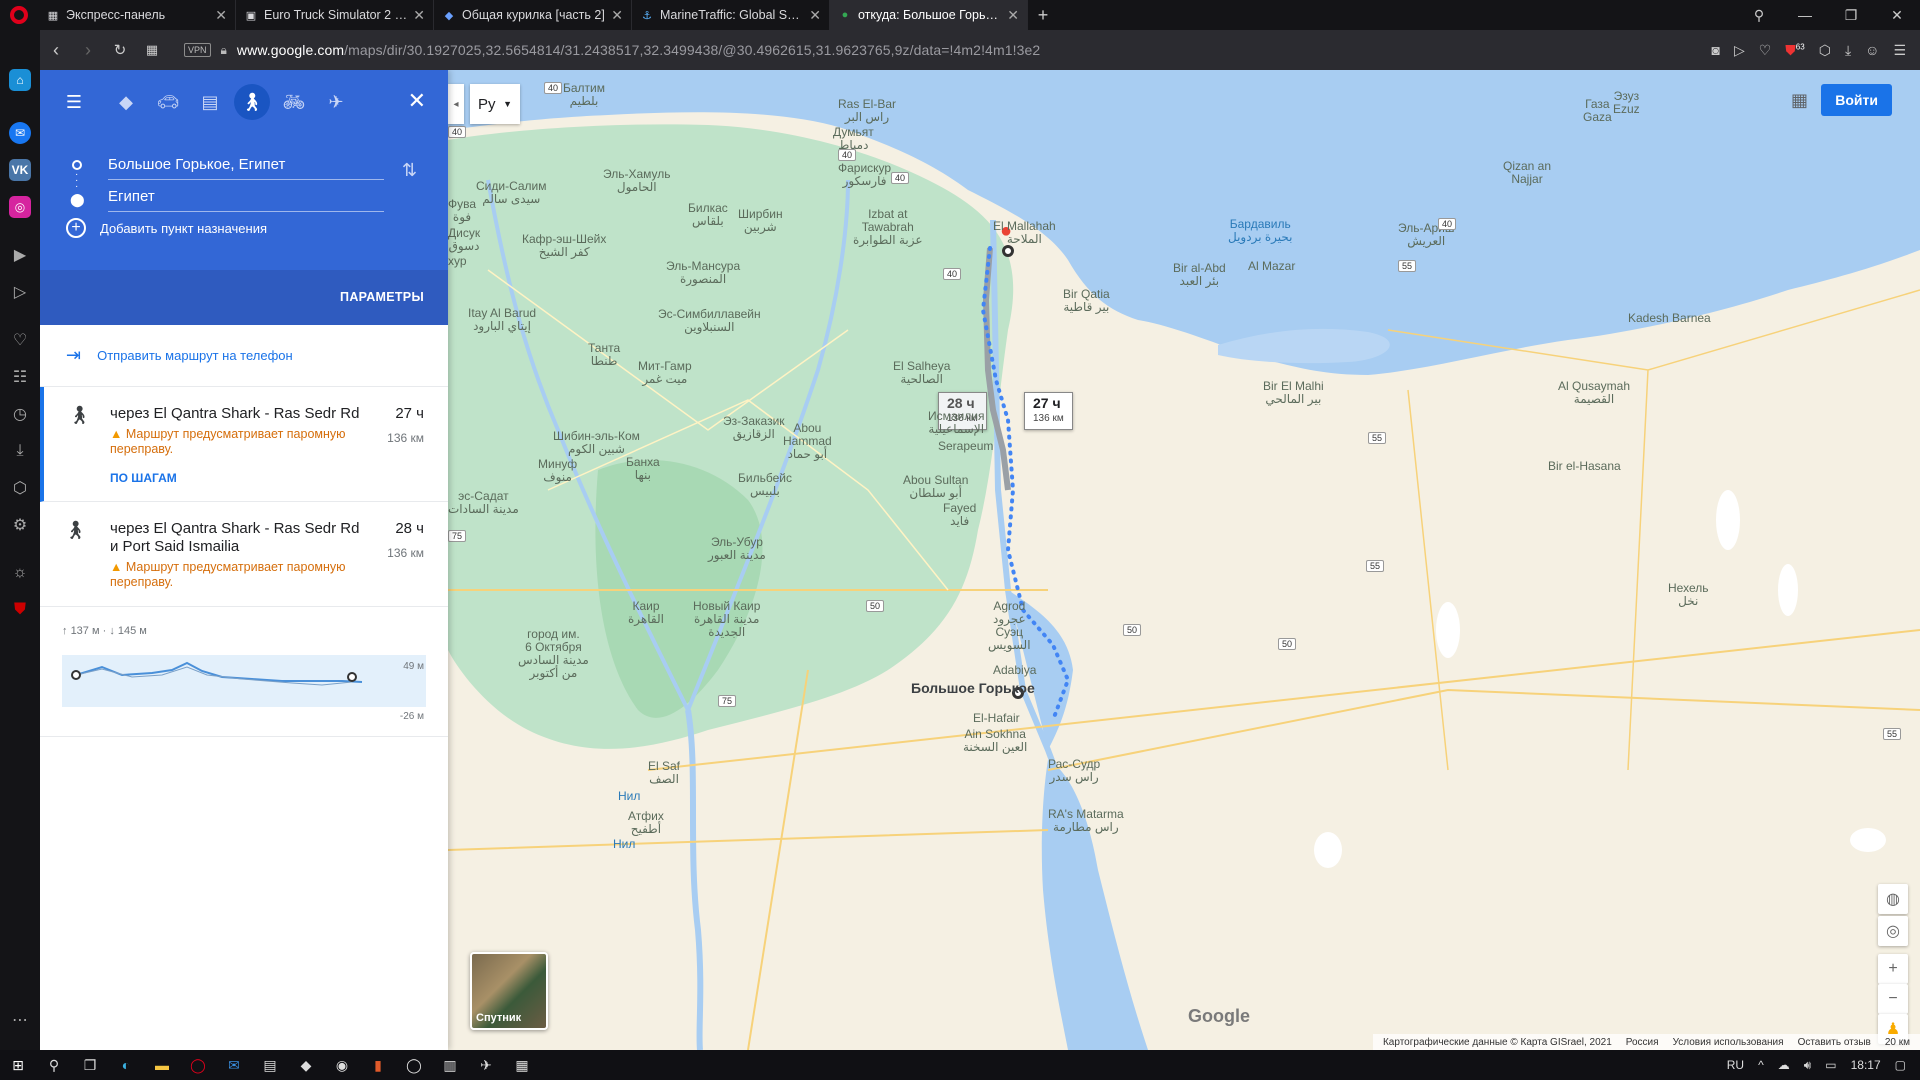 The image size is (1920, 1080). What do you see at coordinates (414, 1065) in the screenshot?
I see `app-icon: ◯` at bounding box center [414, 1065].